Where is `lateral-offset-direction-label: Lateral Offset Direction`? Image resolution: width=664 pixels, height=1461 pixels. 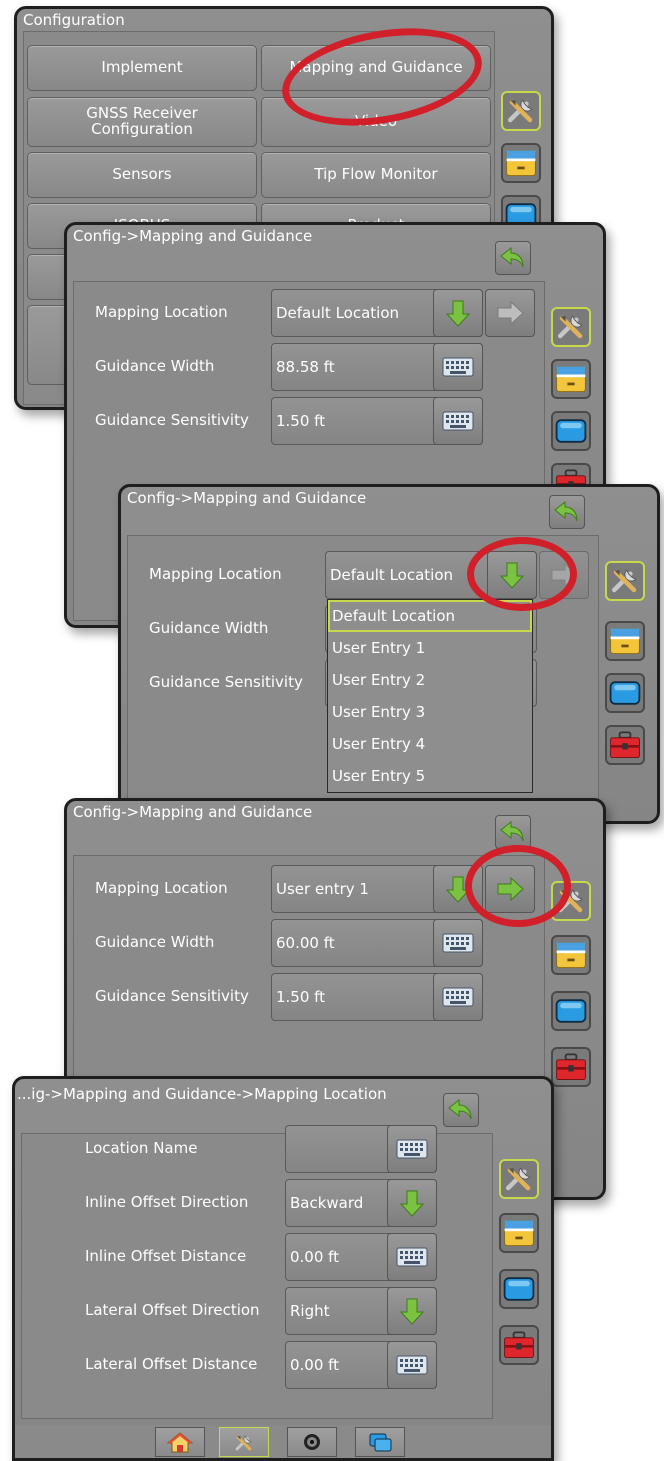 lateral-offset-direction-label: Lateral Offset Direction is located at coordinates (172, 1310).